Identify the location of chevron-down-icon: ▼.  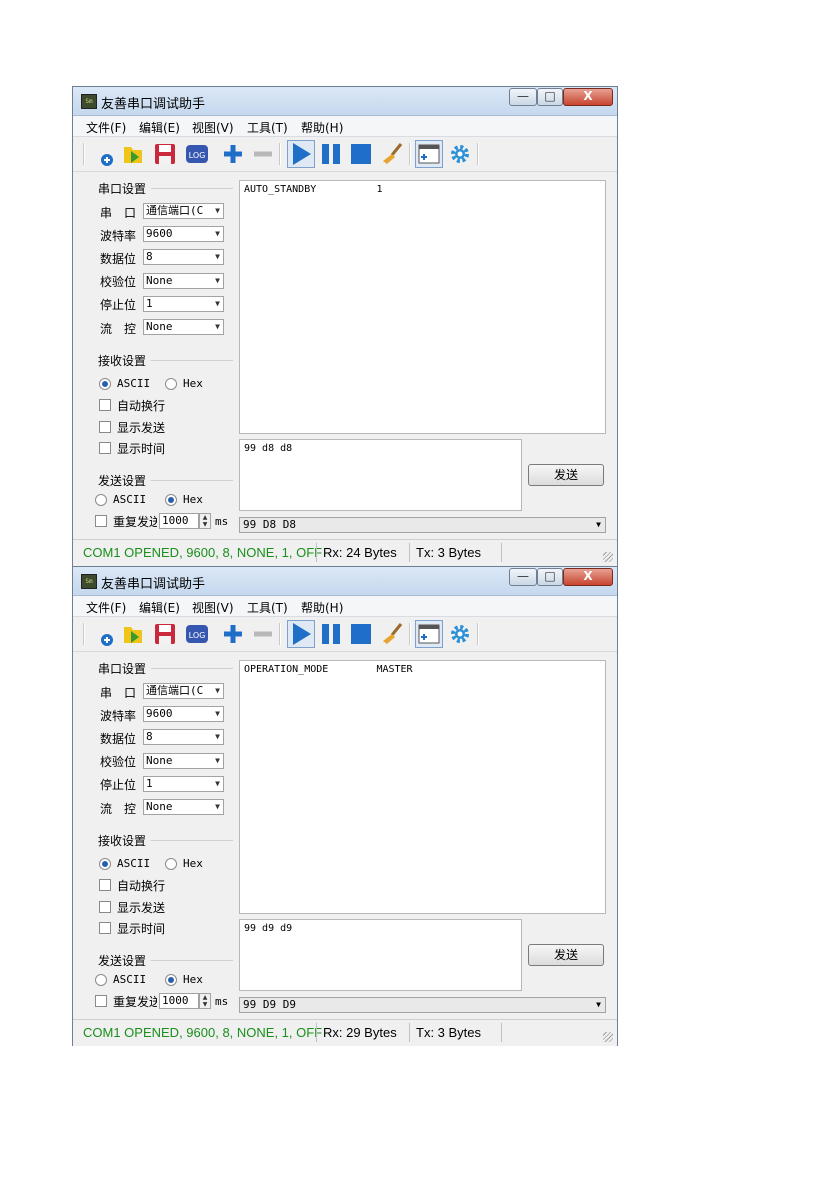
(217, 233).